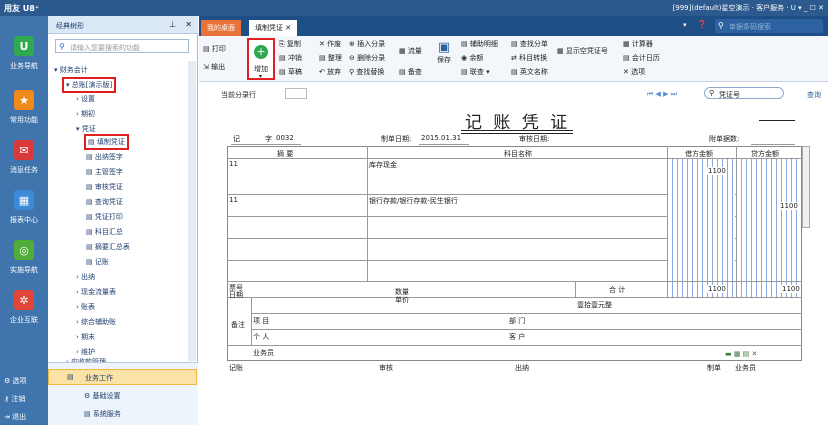  What do you see at coordinates (236, 139) in the screenshot?
I see `voucher-type: 记` at bounding box center [236, 139].